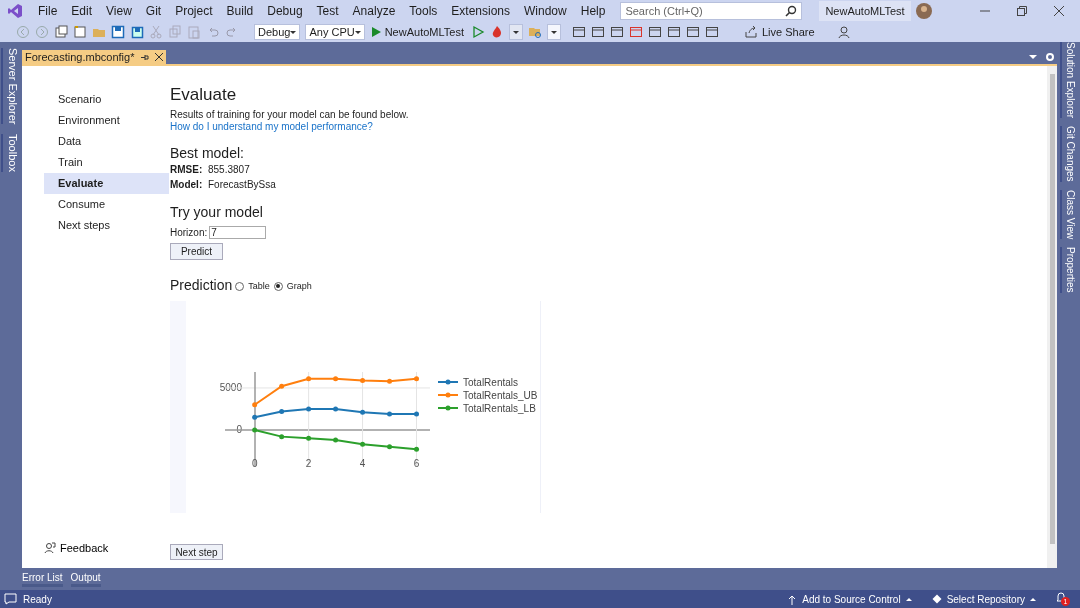 This screenshot has height=608, width=1080. Describe the element at coordinates (254, 463) in the screenshot. I see `axis-tick-label: 0` at that location.